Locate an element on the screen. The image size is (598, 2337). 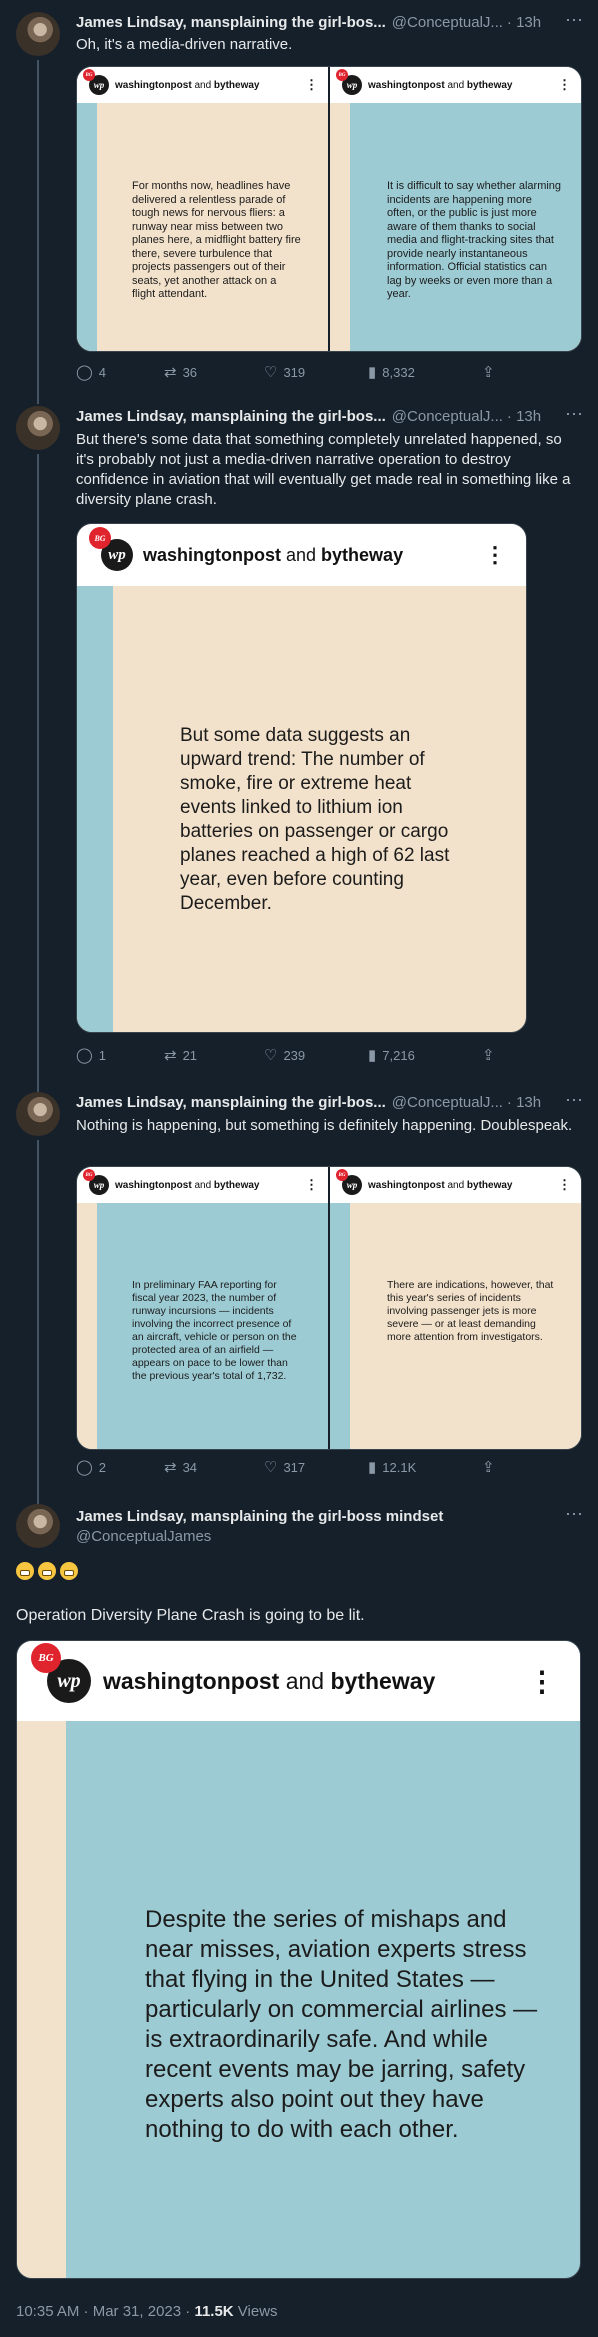
timestamp-text: 10:35 AM · Mar 31, 2023 · is located at coordinates (105, 2311).